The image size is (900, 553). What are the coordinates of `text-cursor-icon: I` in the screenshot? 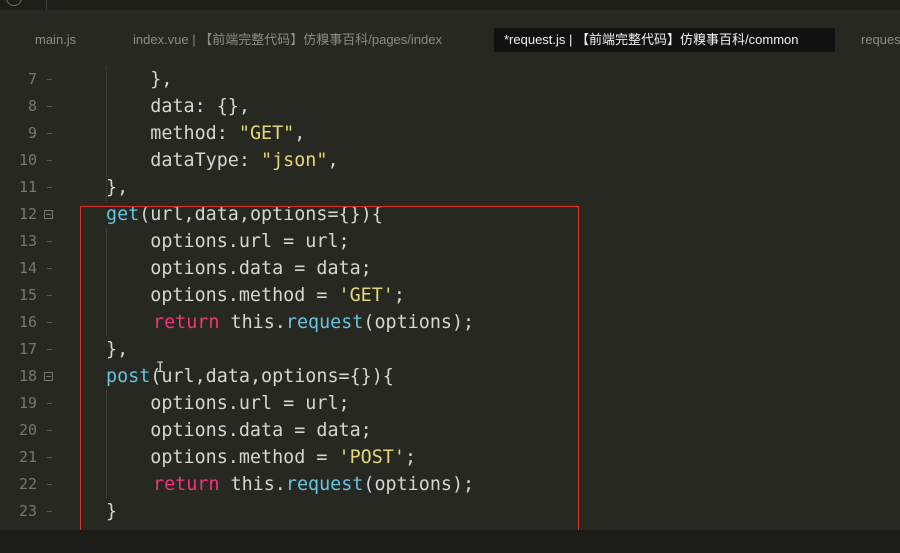 It's located at (160, 368).